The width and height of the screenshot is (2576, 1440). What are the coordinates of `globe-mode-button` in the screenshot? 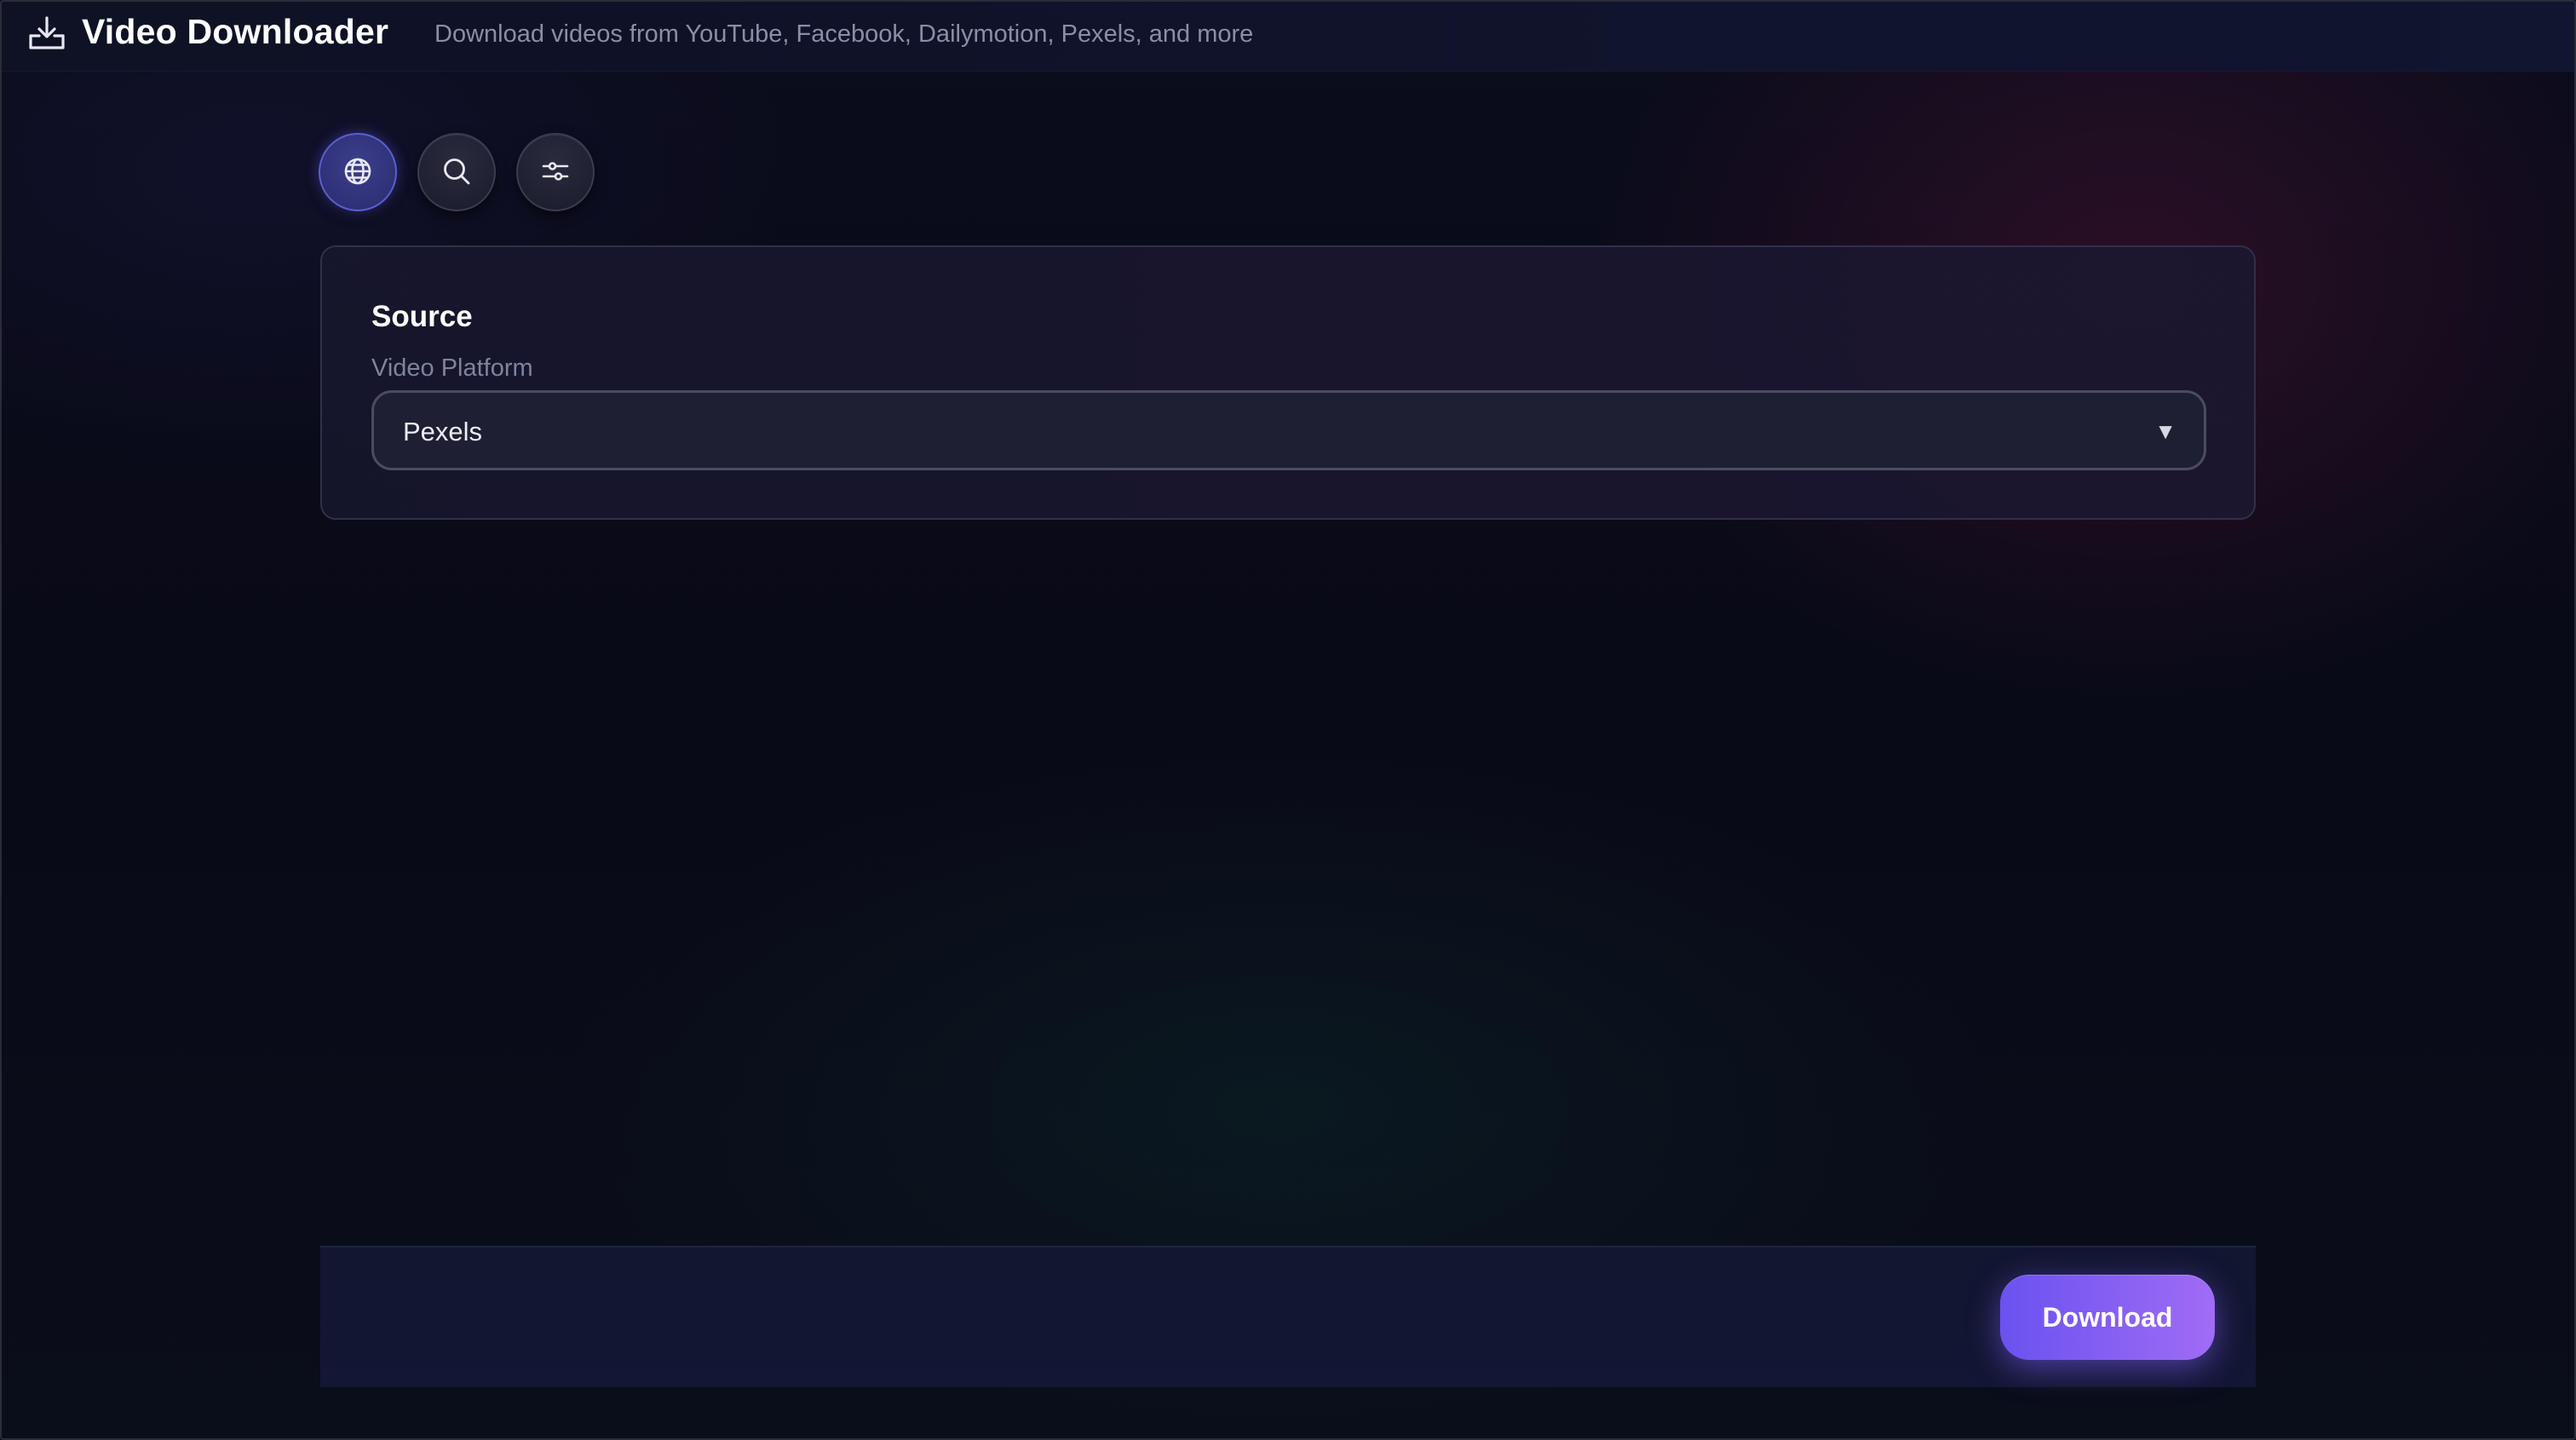 It's located at (358, 172).